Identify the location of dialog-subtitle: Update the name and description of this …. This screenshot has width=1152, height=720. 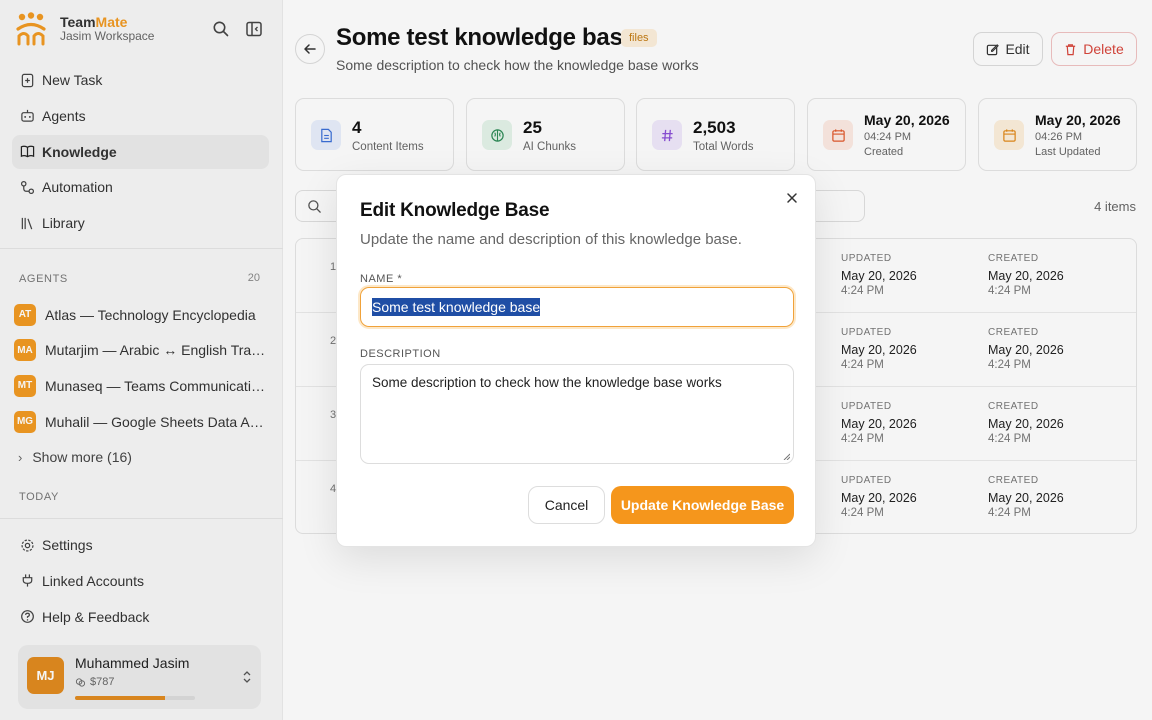
(551, 239).